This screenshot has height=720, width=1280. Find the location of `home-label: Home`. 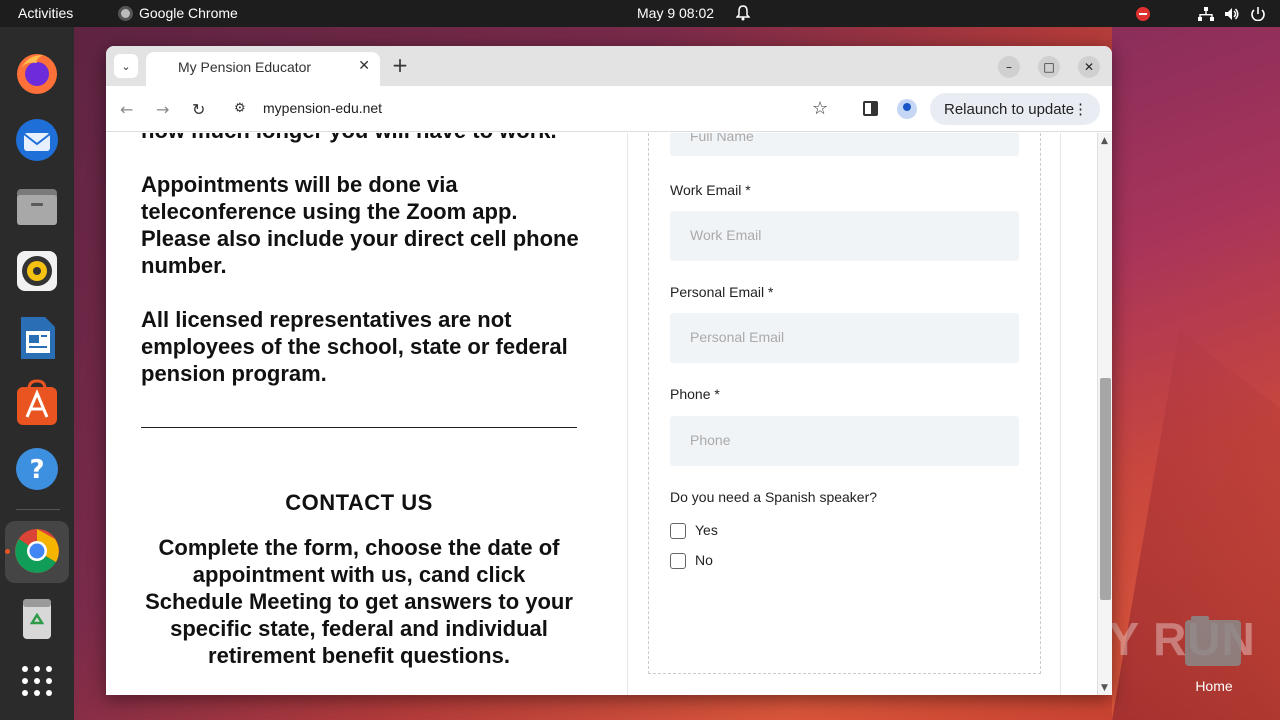

home-label: Home is located at coordinates (1214, 686).